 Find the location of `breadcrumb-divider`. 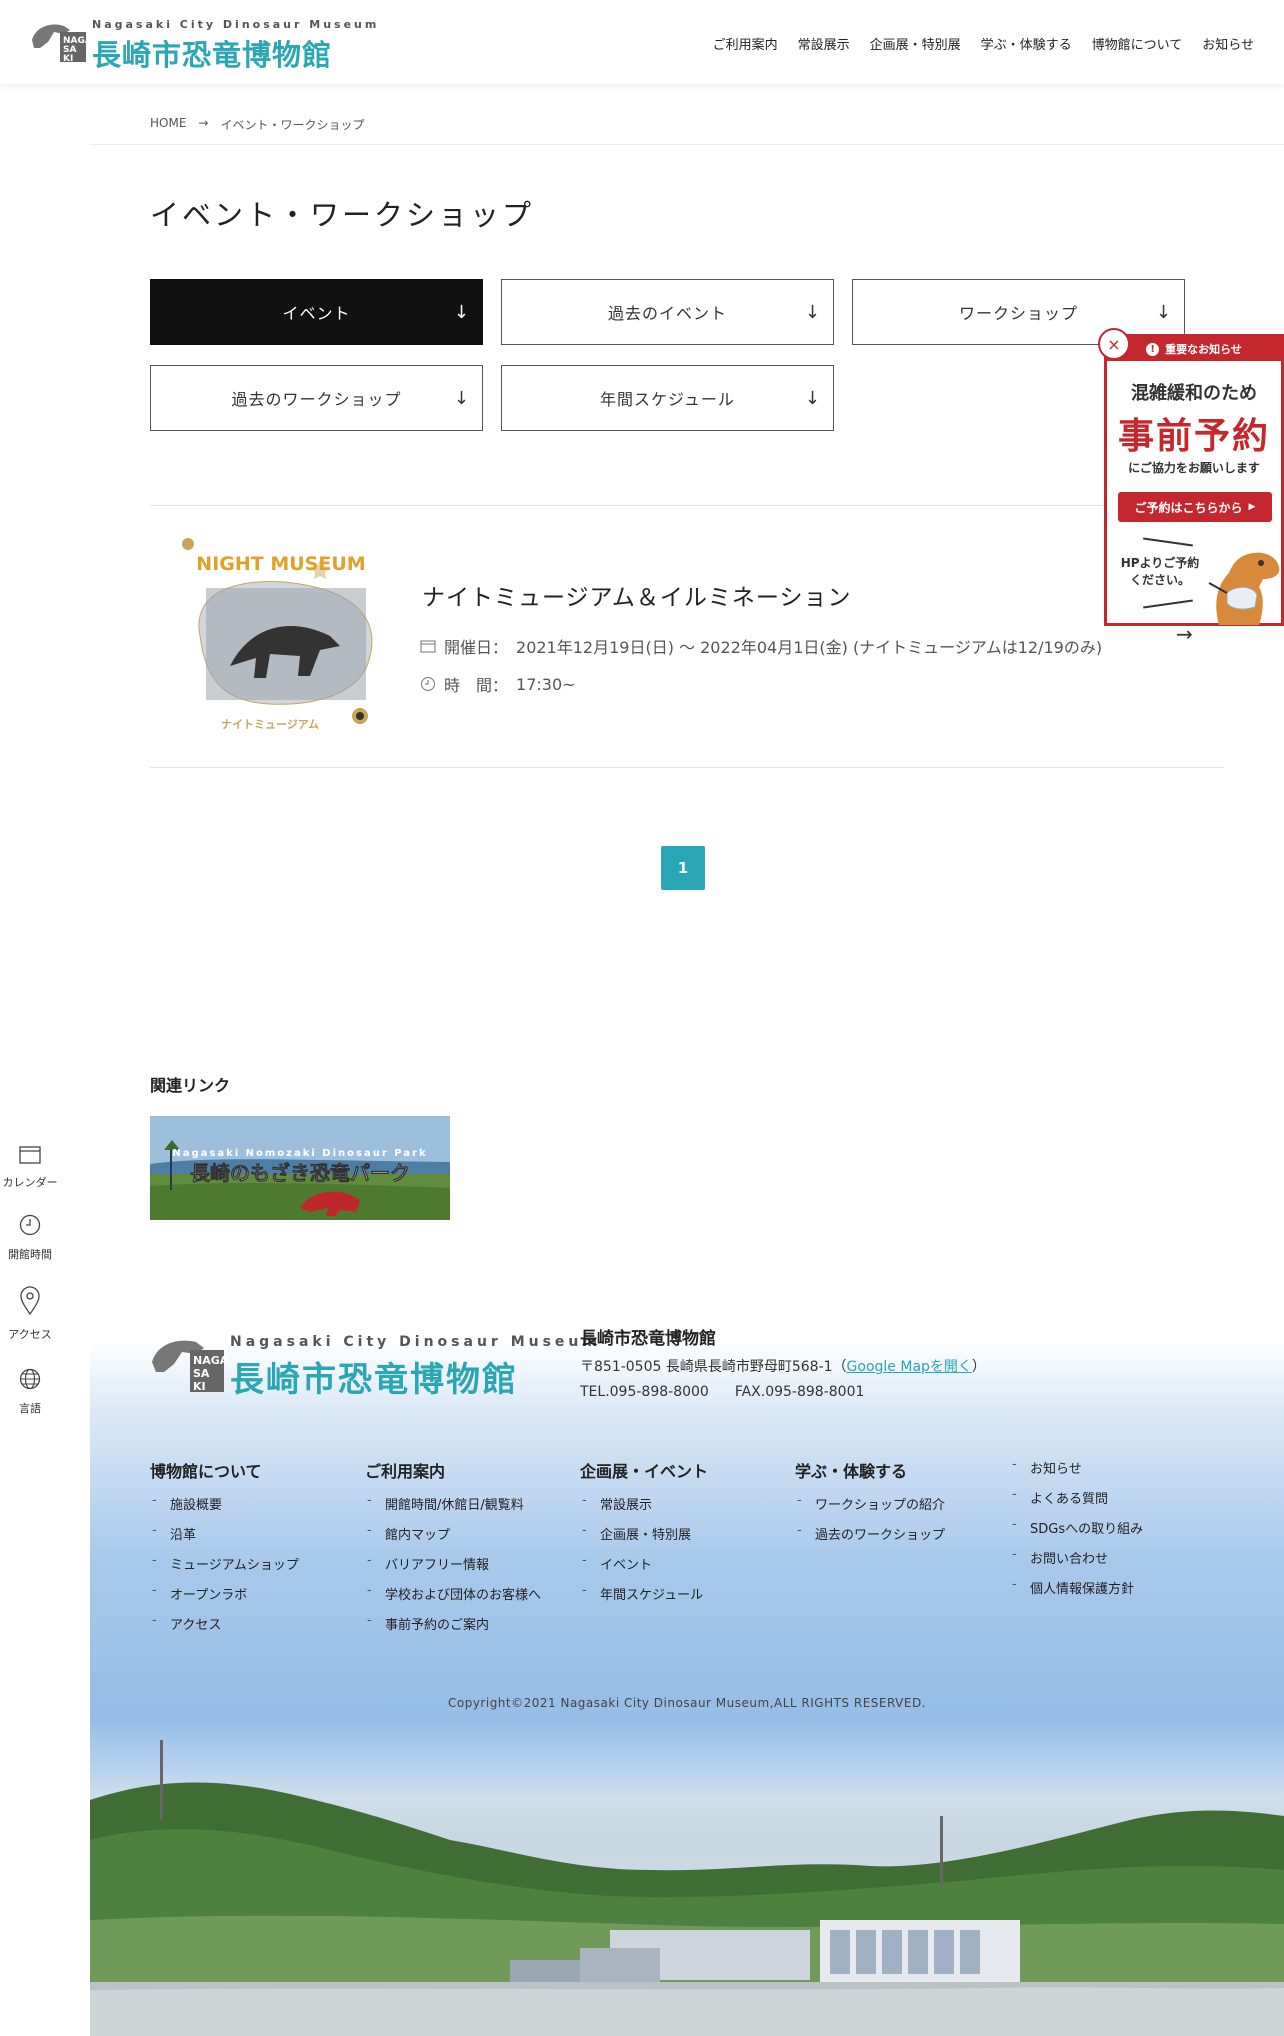

breadcrumb-divider is located at coordinates (687, 144).